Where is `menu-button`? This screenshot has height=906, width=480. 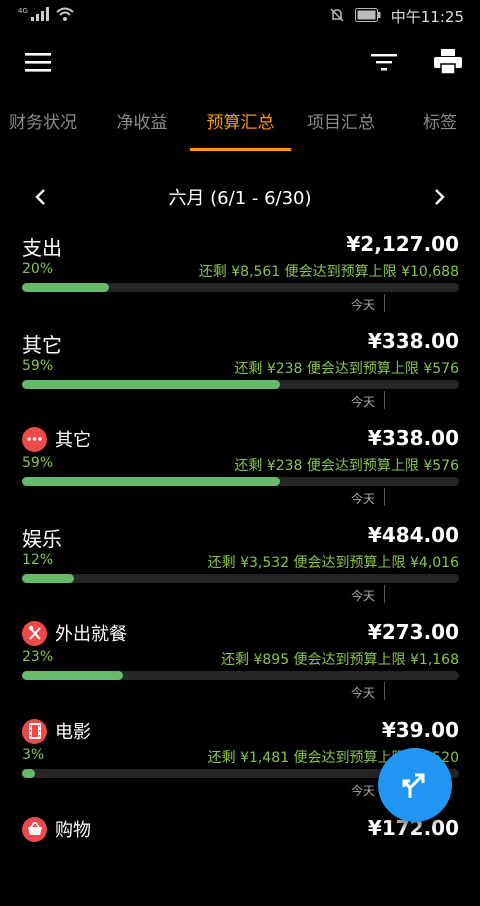 menu-button is located at coordinates (38, 62).